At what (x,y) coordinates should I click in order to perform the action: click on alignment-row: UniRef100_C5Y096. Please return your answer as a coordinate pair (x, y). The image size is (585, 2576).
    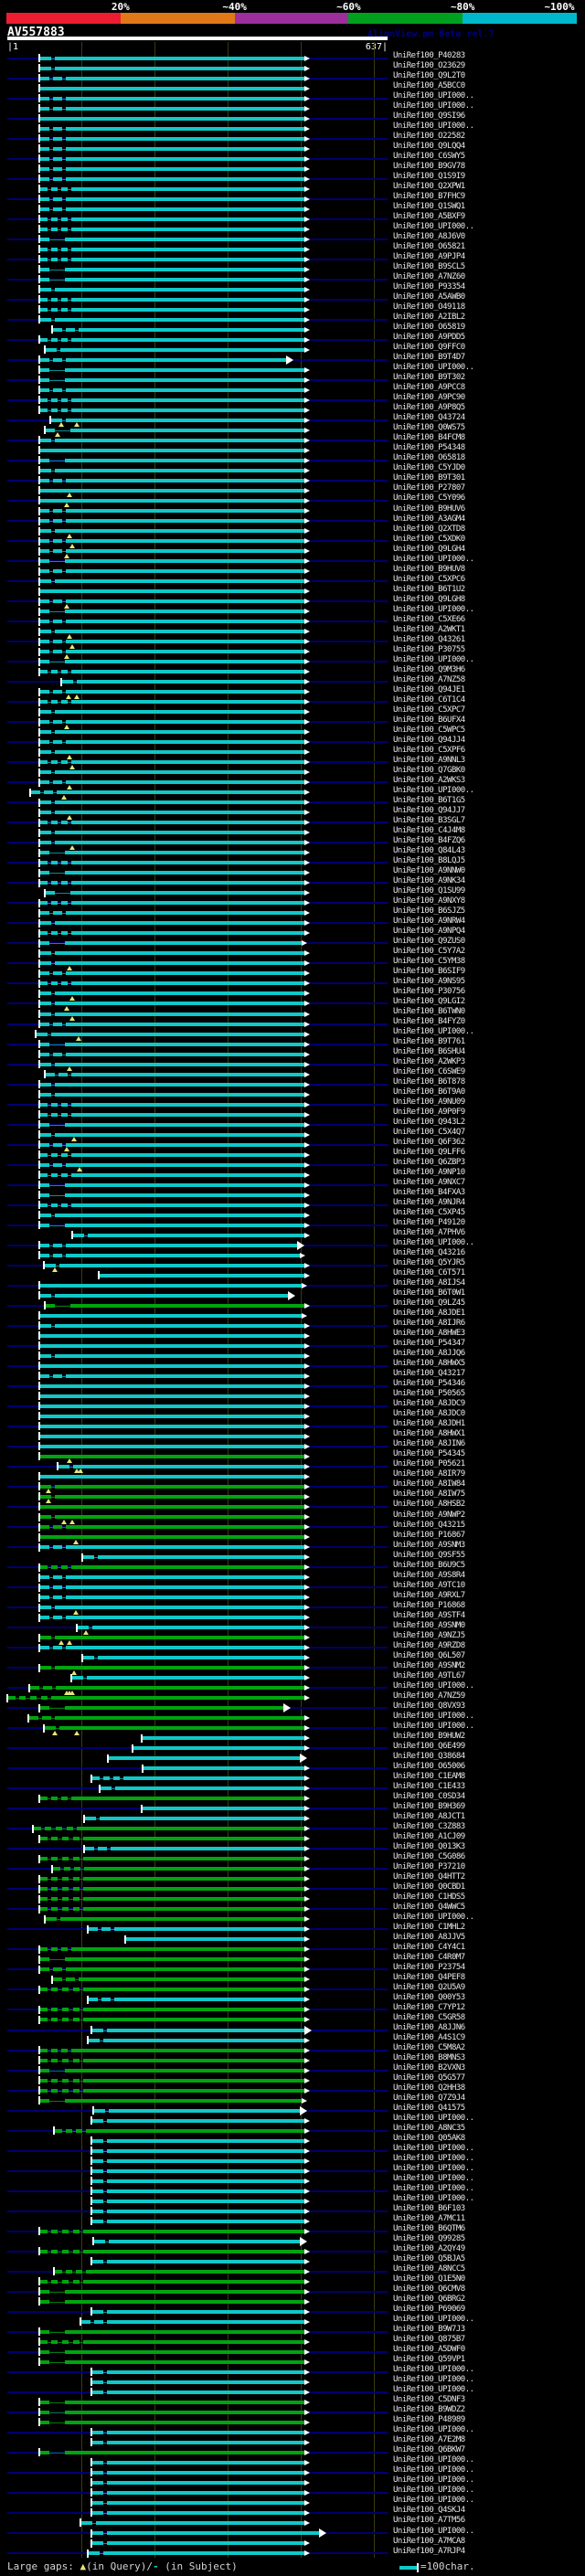
    Looking at the image, I should click on (293, 500).